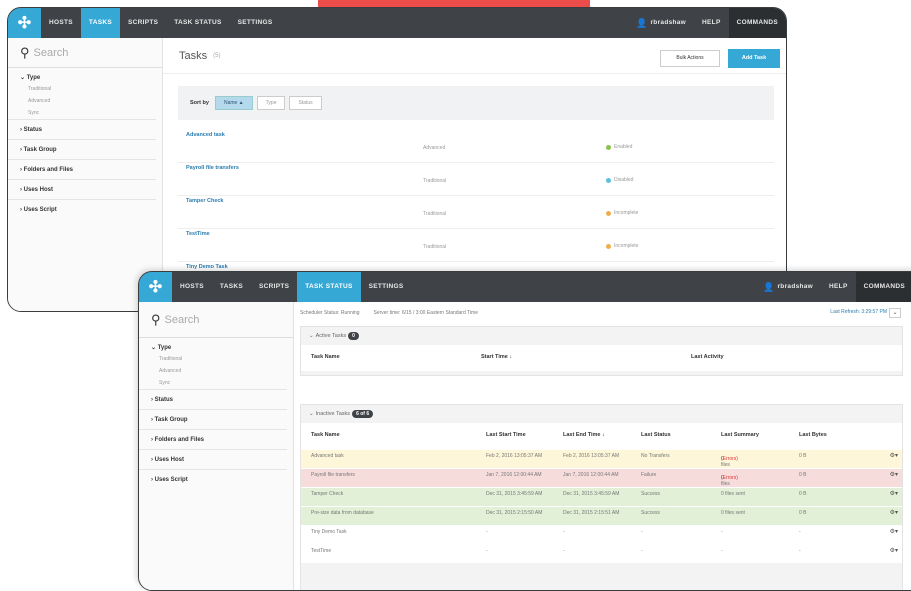 Image resolution: width=911 pixels, height=591 pixels. Describe the element at coordinates (476, 212) in the screenshot. I see `list-item: Tamper Check Traditional Incomplete` at that location.